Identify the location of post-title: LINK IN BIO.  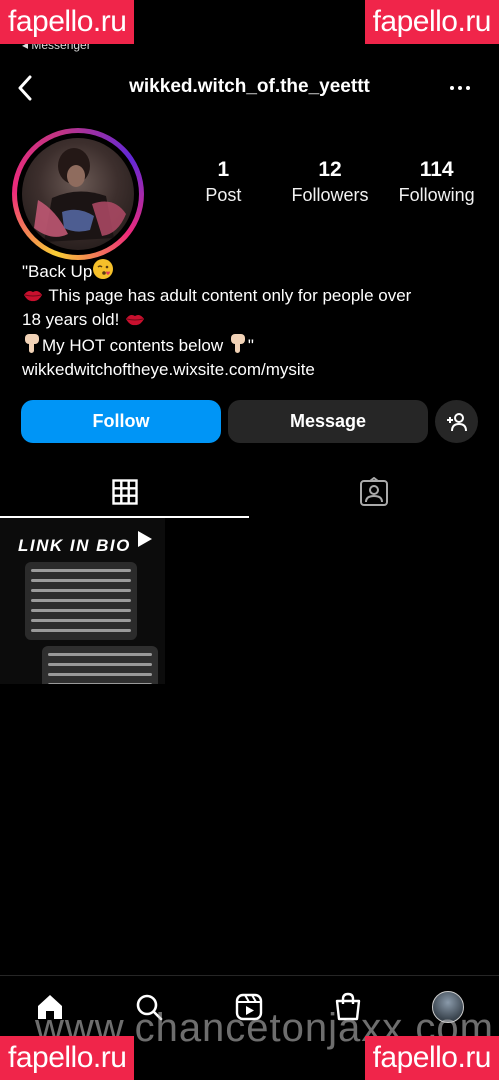
(74, 545).